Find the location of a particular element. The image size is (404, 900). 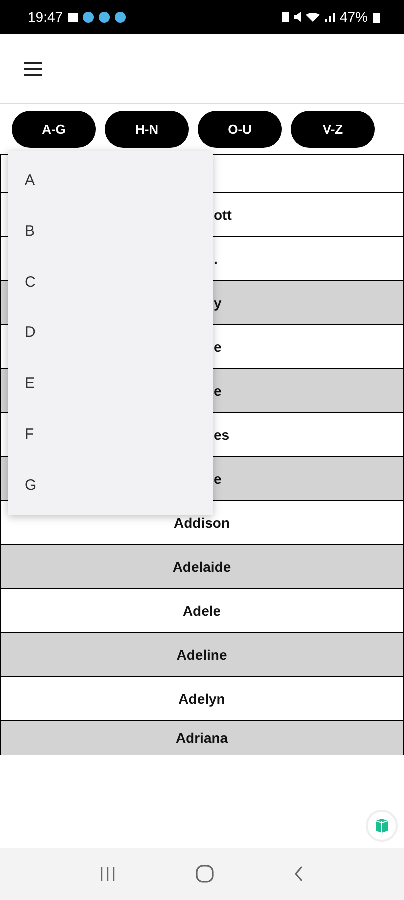

battery-percent: 47% is located at coordinates (354, 17).